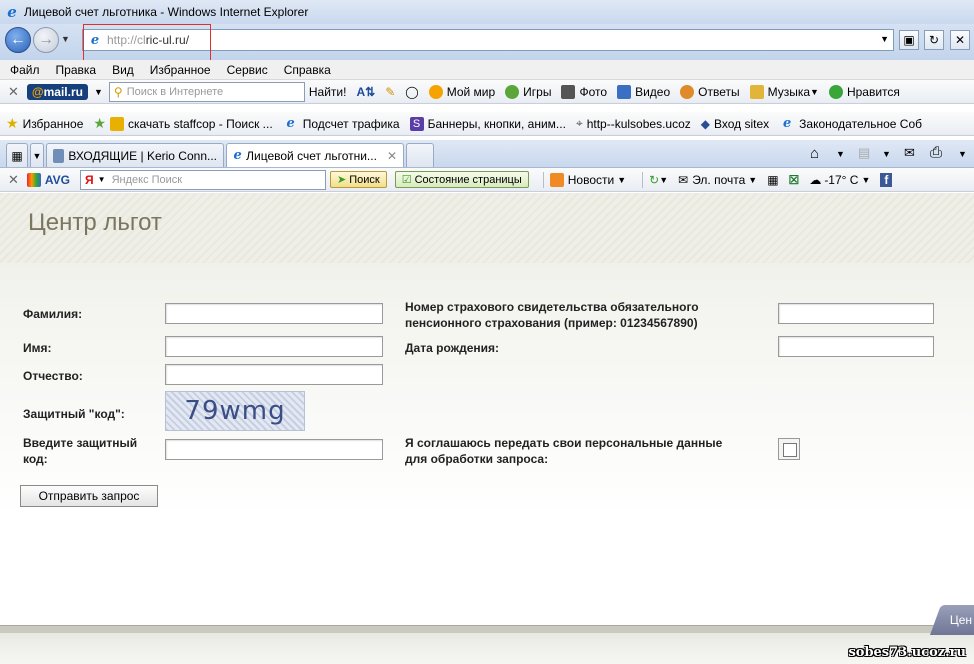 The width and height of the screenshot is (974, 664). I want to click on folder-icon, so click(116, 123).